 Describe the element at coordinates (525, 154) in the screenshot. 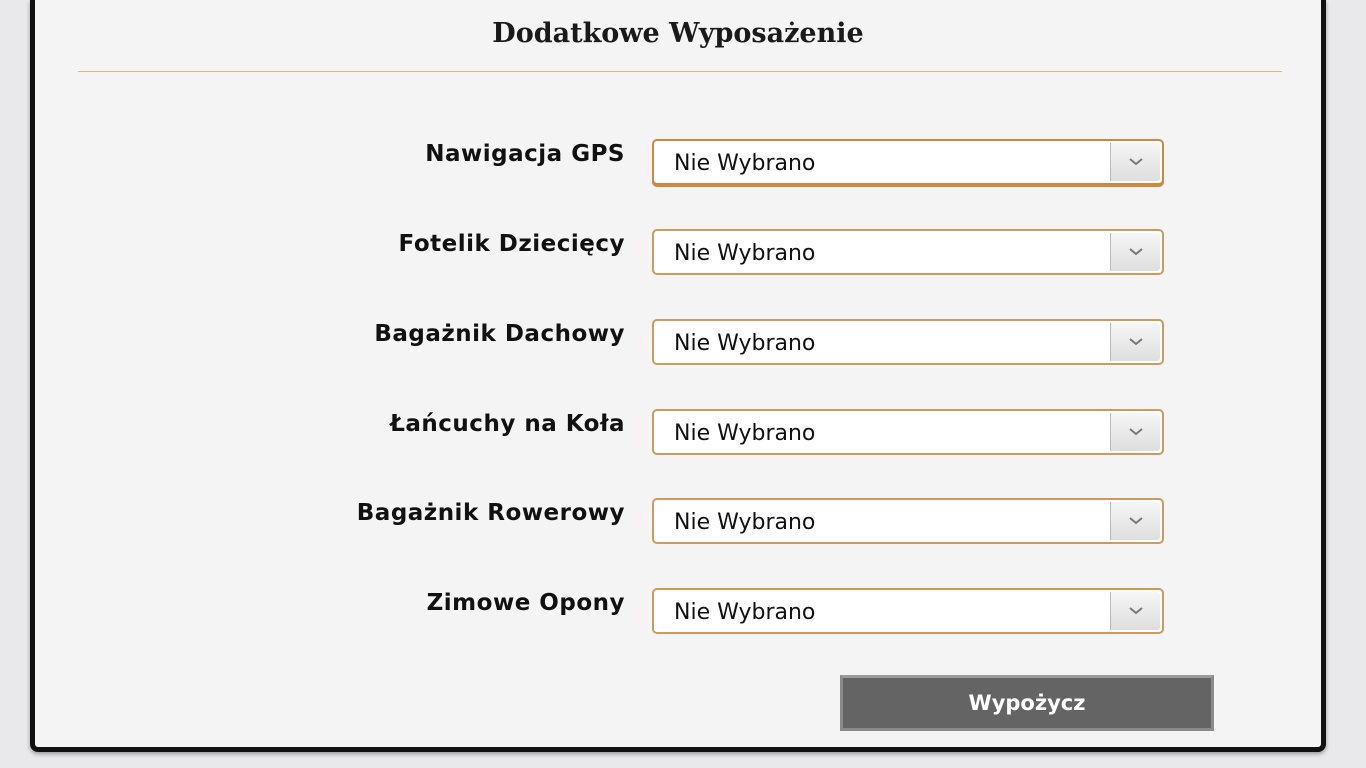

I see `gps-label: Nawigacja GPS` at that location.